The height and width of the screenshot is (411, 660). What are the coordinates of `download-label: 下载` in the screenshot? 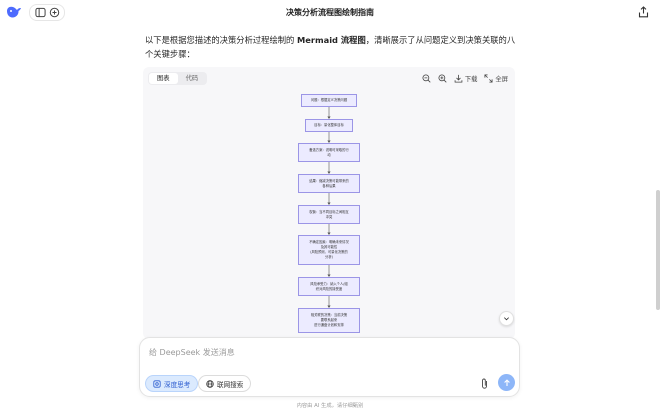 It's located at (471, 79).